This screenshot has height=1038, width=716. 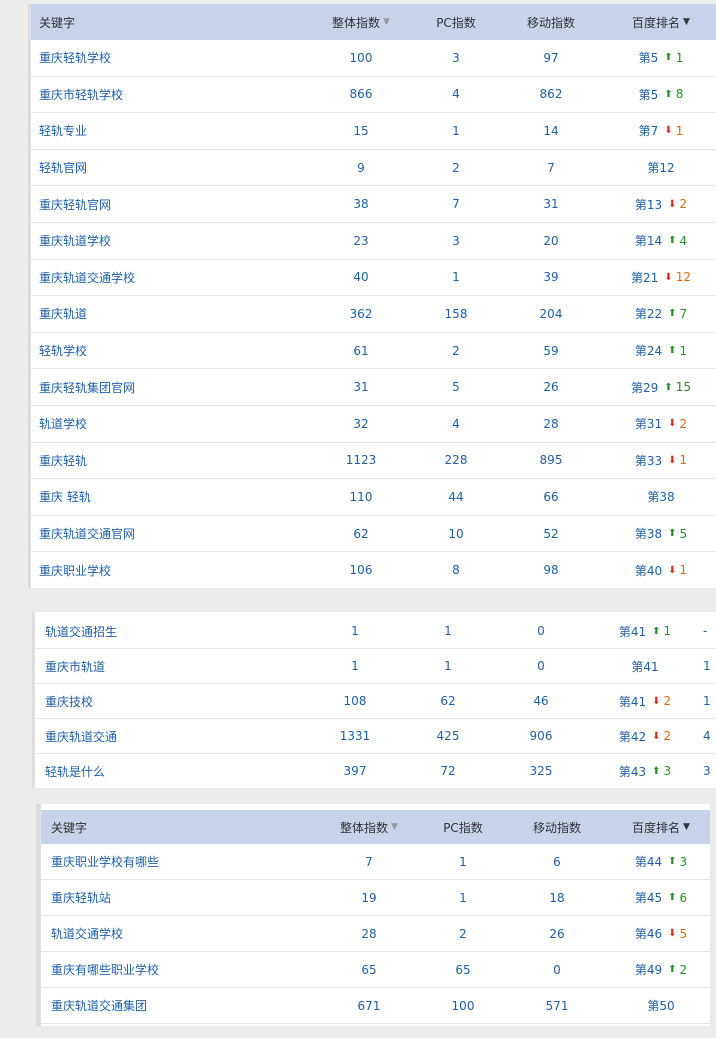 What do you see at coordinates (145, 736) in the screenshot?
I see `keyword-link: 重庆轨道交通` at bounding box center [145, 736].